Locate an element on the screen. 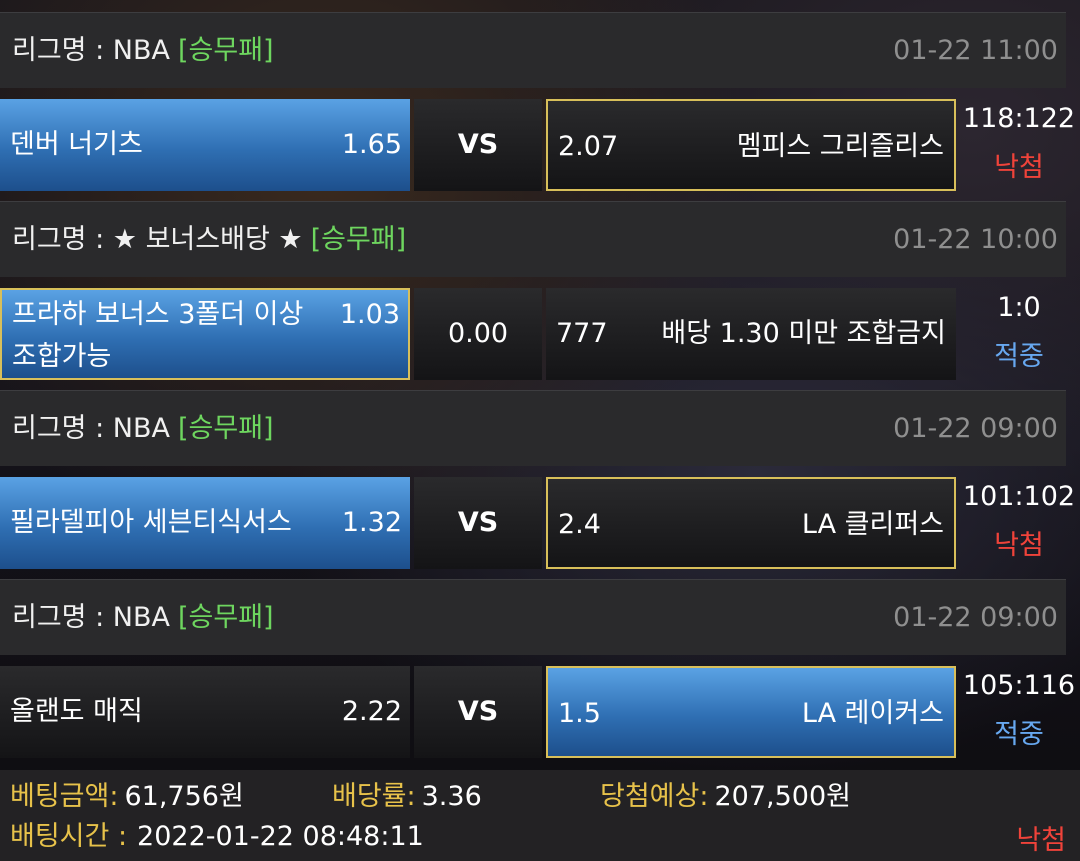  away-team-name: LA 클리퍼스 is located at coordinates (872, 524).